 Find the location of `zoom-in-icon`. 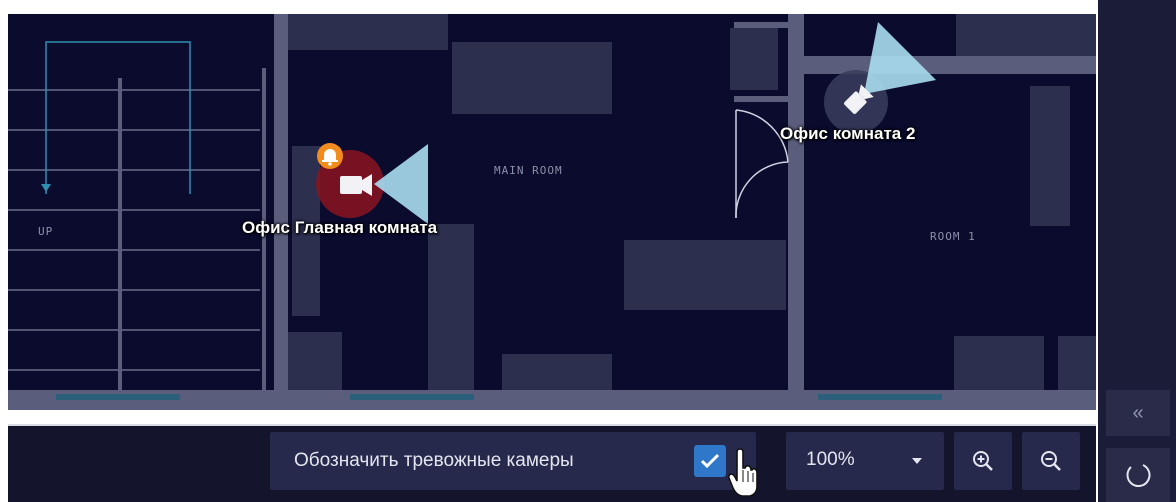

zoom-in-icon is located at coordinates (983, 461).